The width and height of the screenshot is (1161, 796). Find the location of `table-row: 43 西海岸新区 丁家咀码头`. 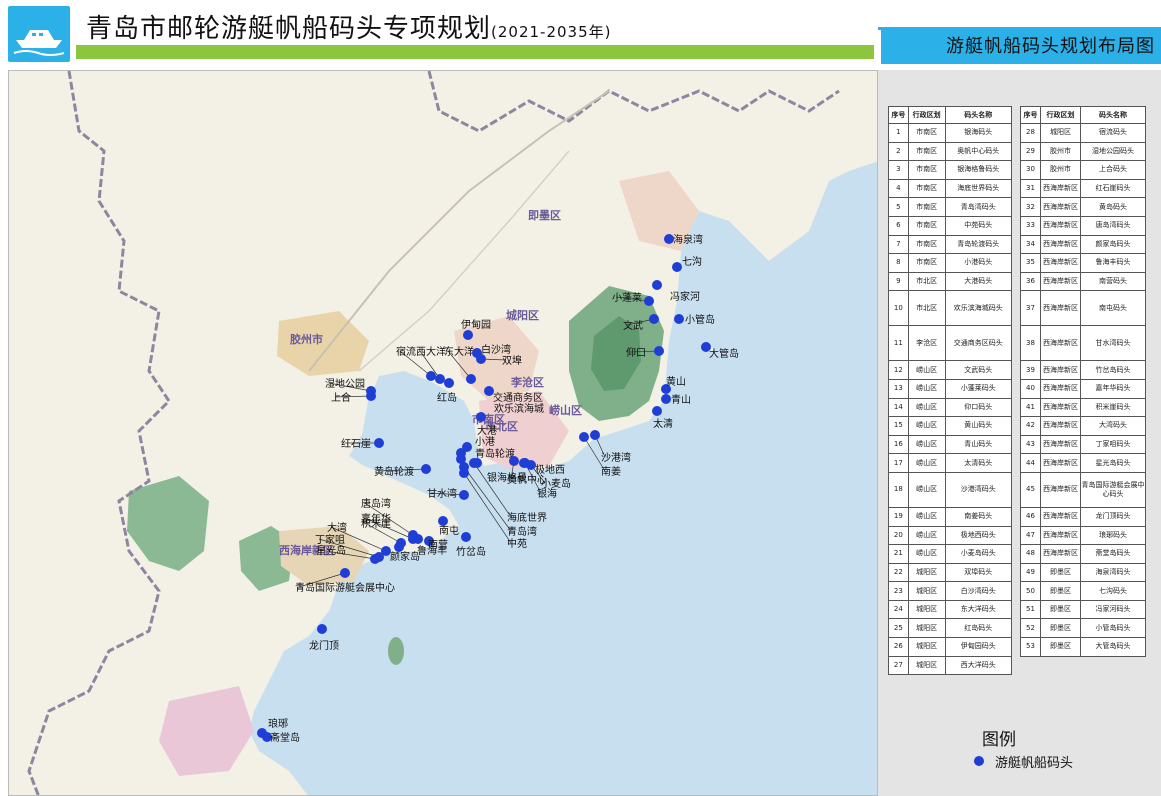

table-row: 43 西海岸新区 丁家咀码头 is located at coordinates (1083, 444).